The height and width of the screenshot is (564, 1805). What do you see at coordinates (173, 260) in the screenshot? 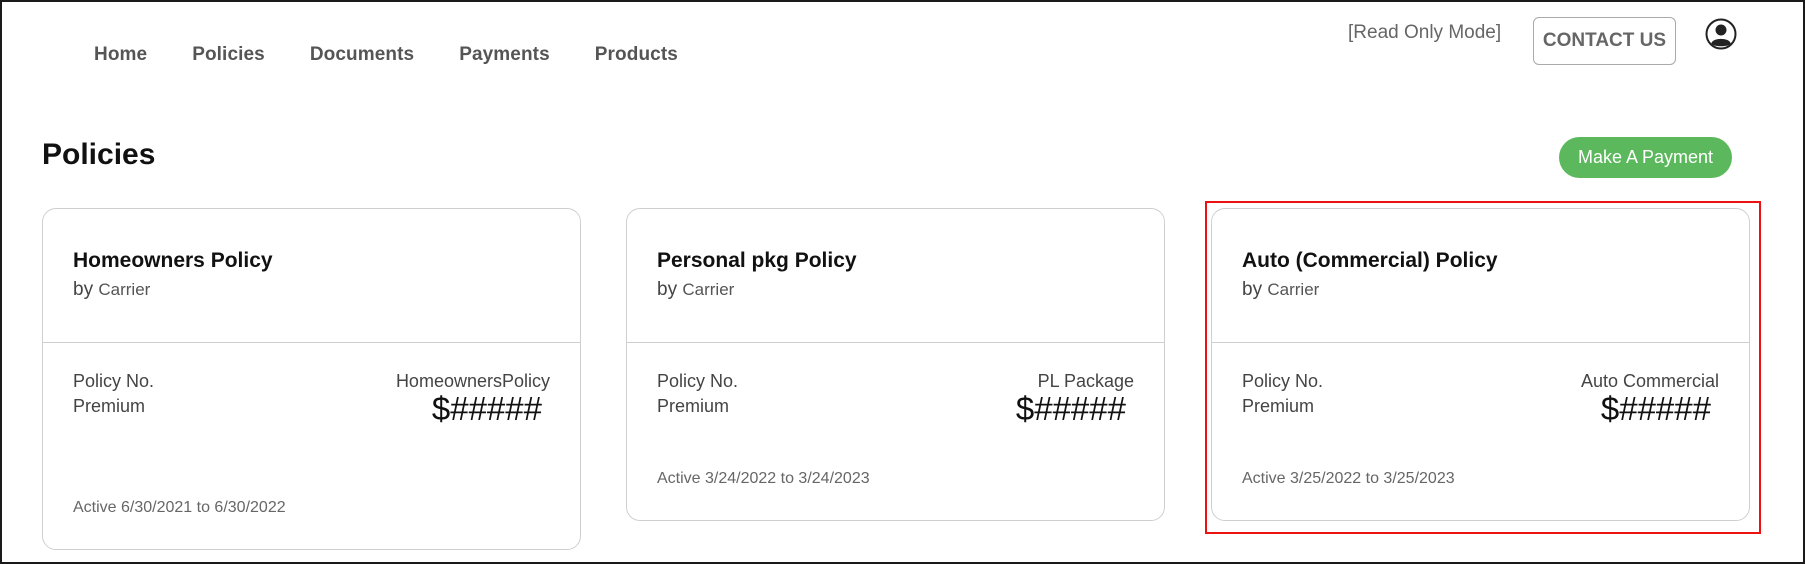
I see `policy-name: Homeowners Policy` at bounding box center [173, 260].